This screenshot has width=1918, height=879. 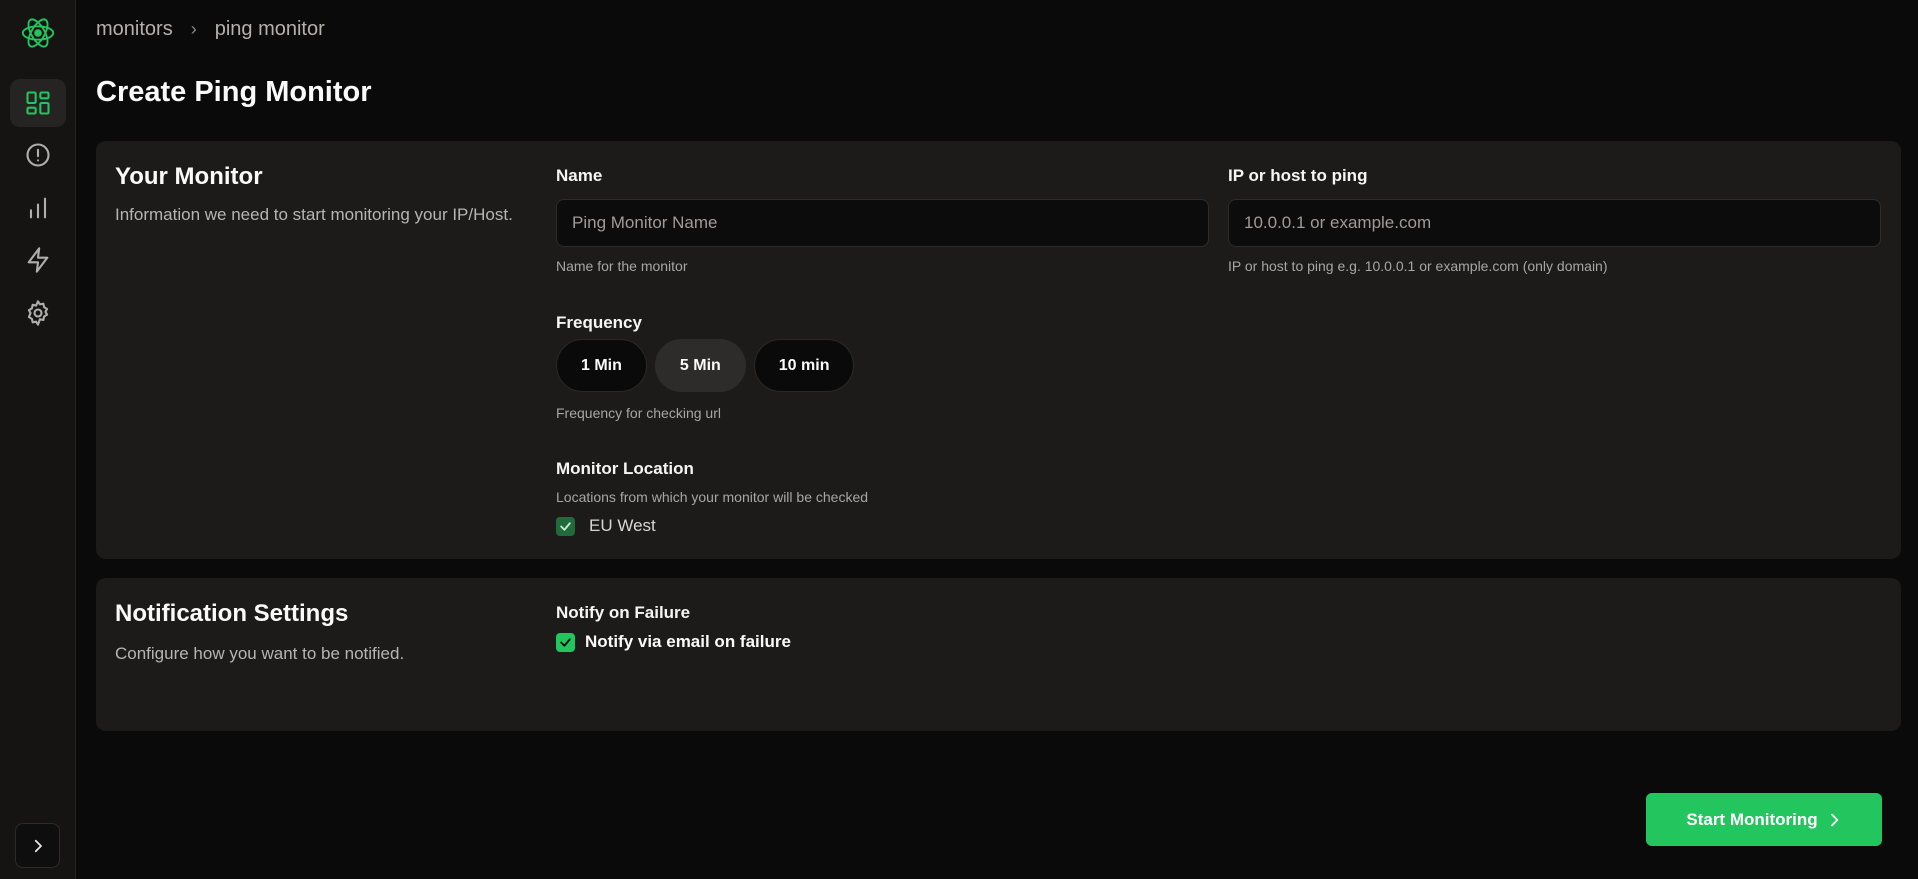 I want to click on location-label: Monitor Location, so click(x=625, y=468).